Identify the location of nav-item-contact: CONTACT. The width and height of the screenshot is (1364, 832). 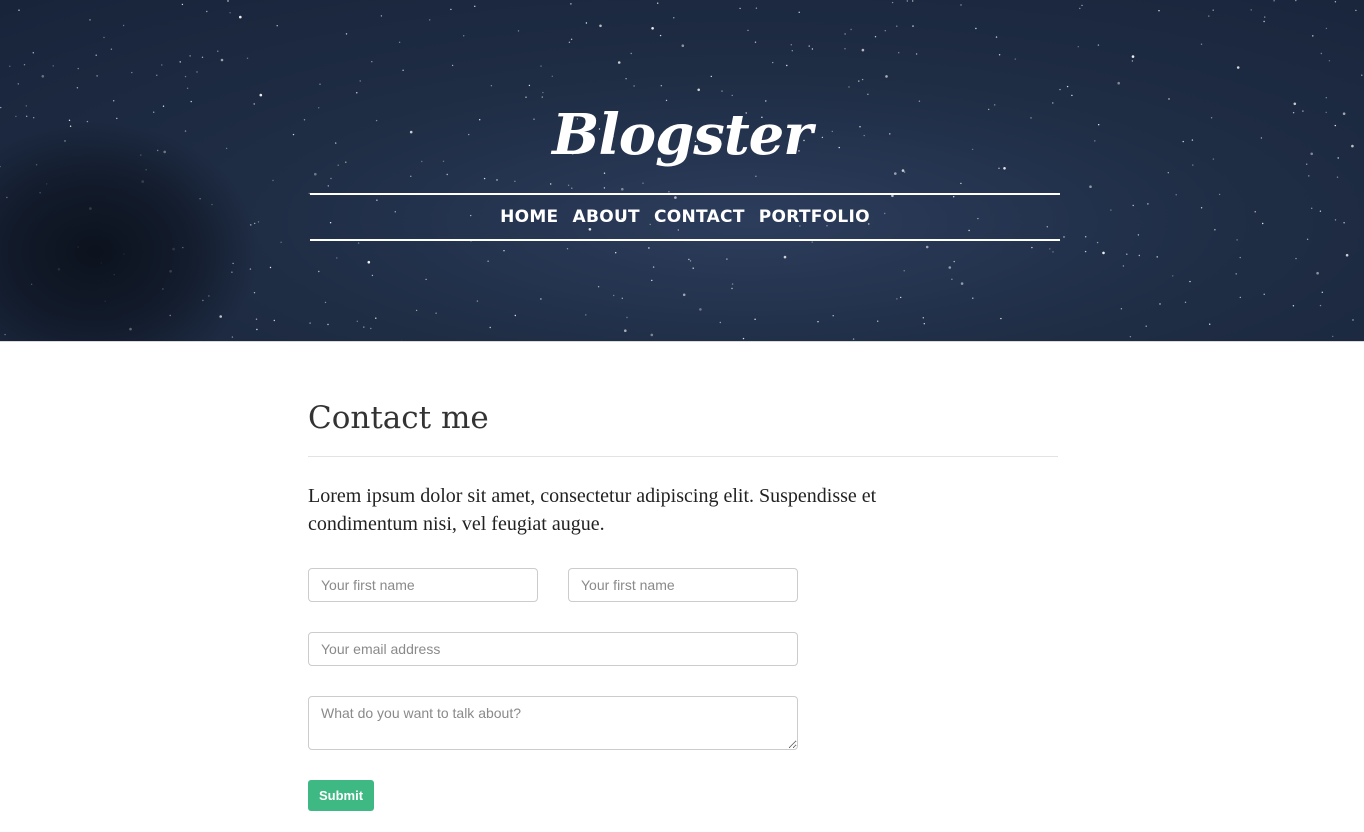
(699, 217).